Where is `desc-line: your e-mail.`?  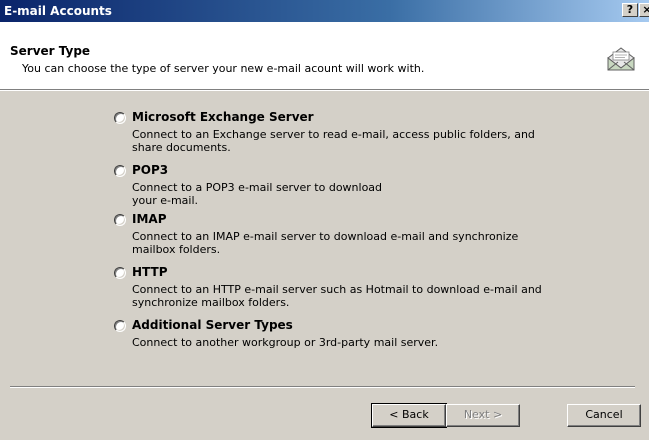
desc-line: your e-mail. is located at coordinates (165, 200).